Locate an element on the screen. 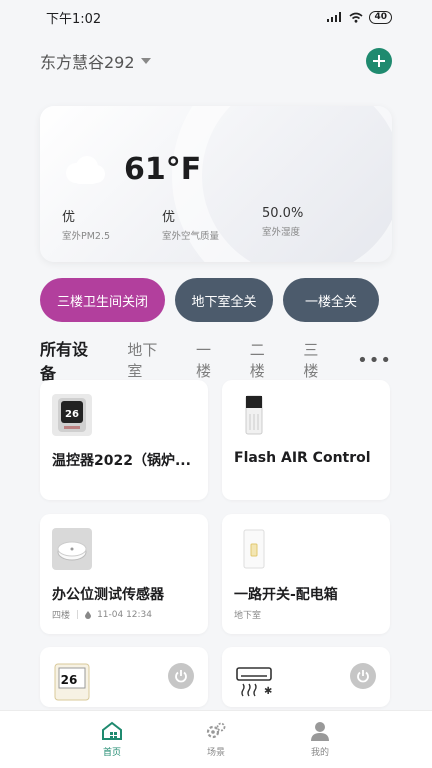  device-meta: 地下室 is located at coordinates (247, 614).